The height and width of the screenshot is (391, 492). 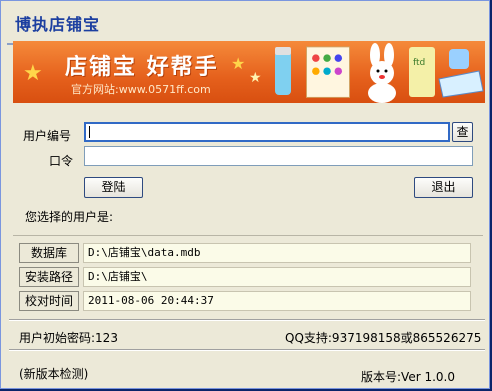 What do you see at coordinates (383, 338) in the screenshot?
I see `qq-support-text: QQ支持:937198158或865526275` at bounding box center [383, 338].